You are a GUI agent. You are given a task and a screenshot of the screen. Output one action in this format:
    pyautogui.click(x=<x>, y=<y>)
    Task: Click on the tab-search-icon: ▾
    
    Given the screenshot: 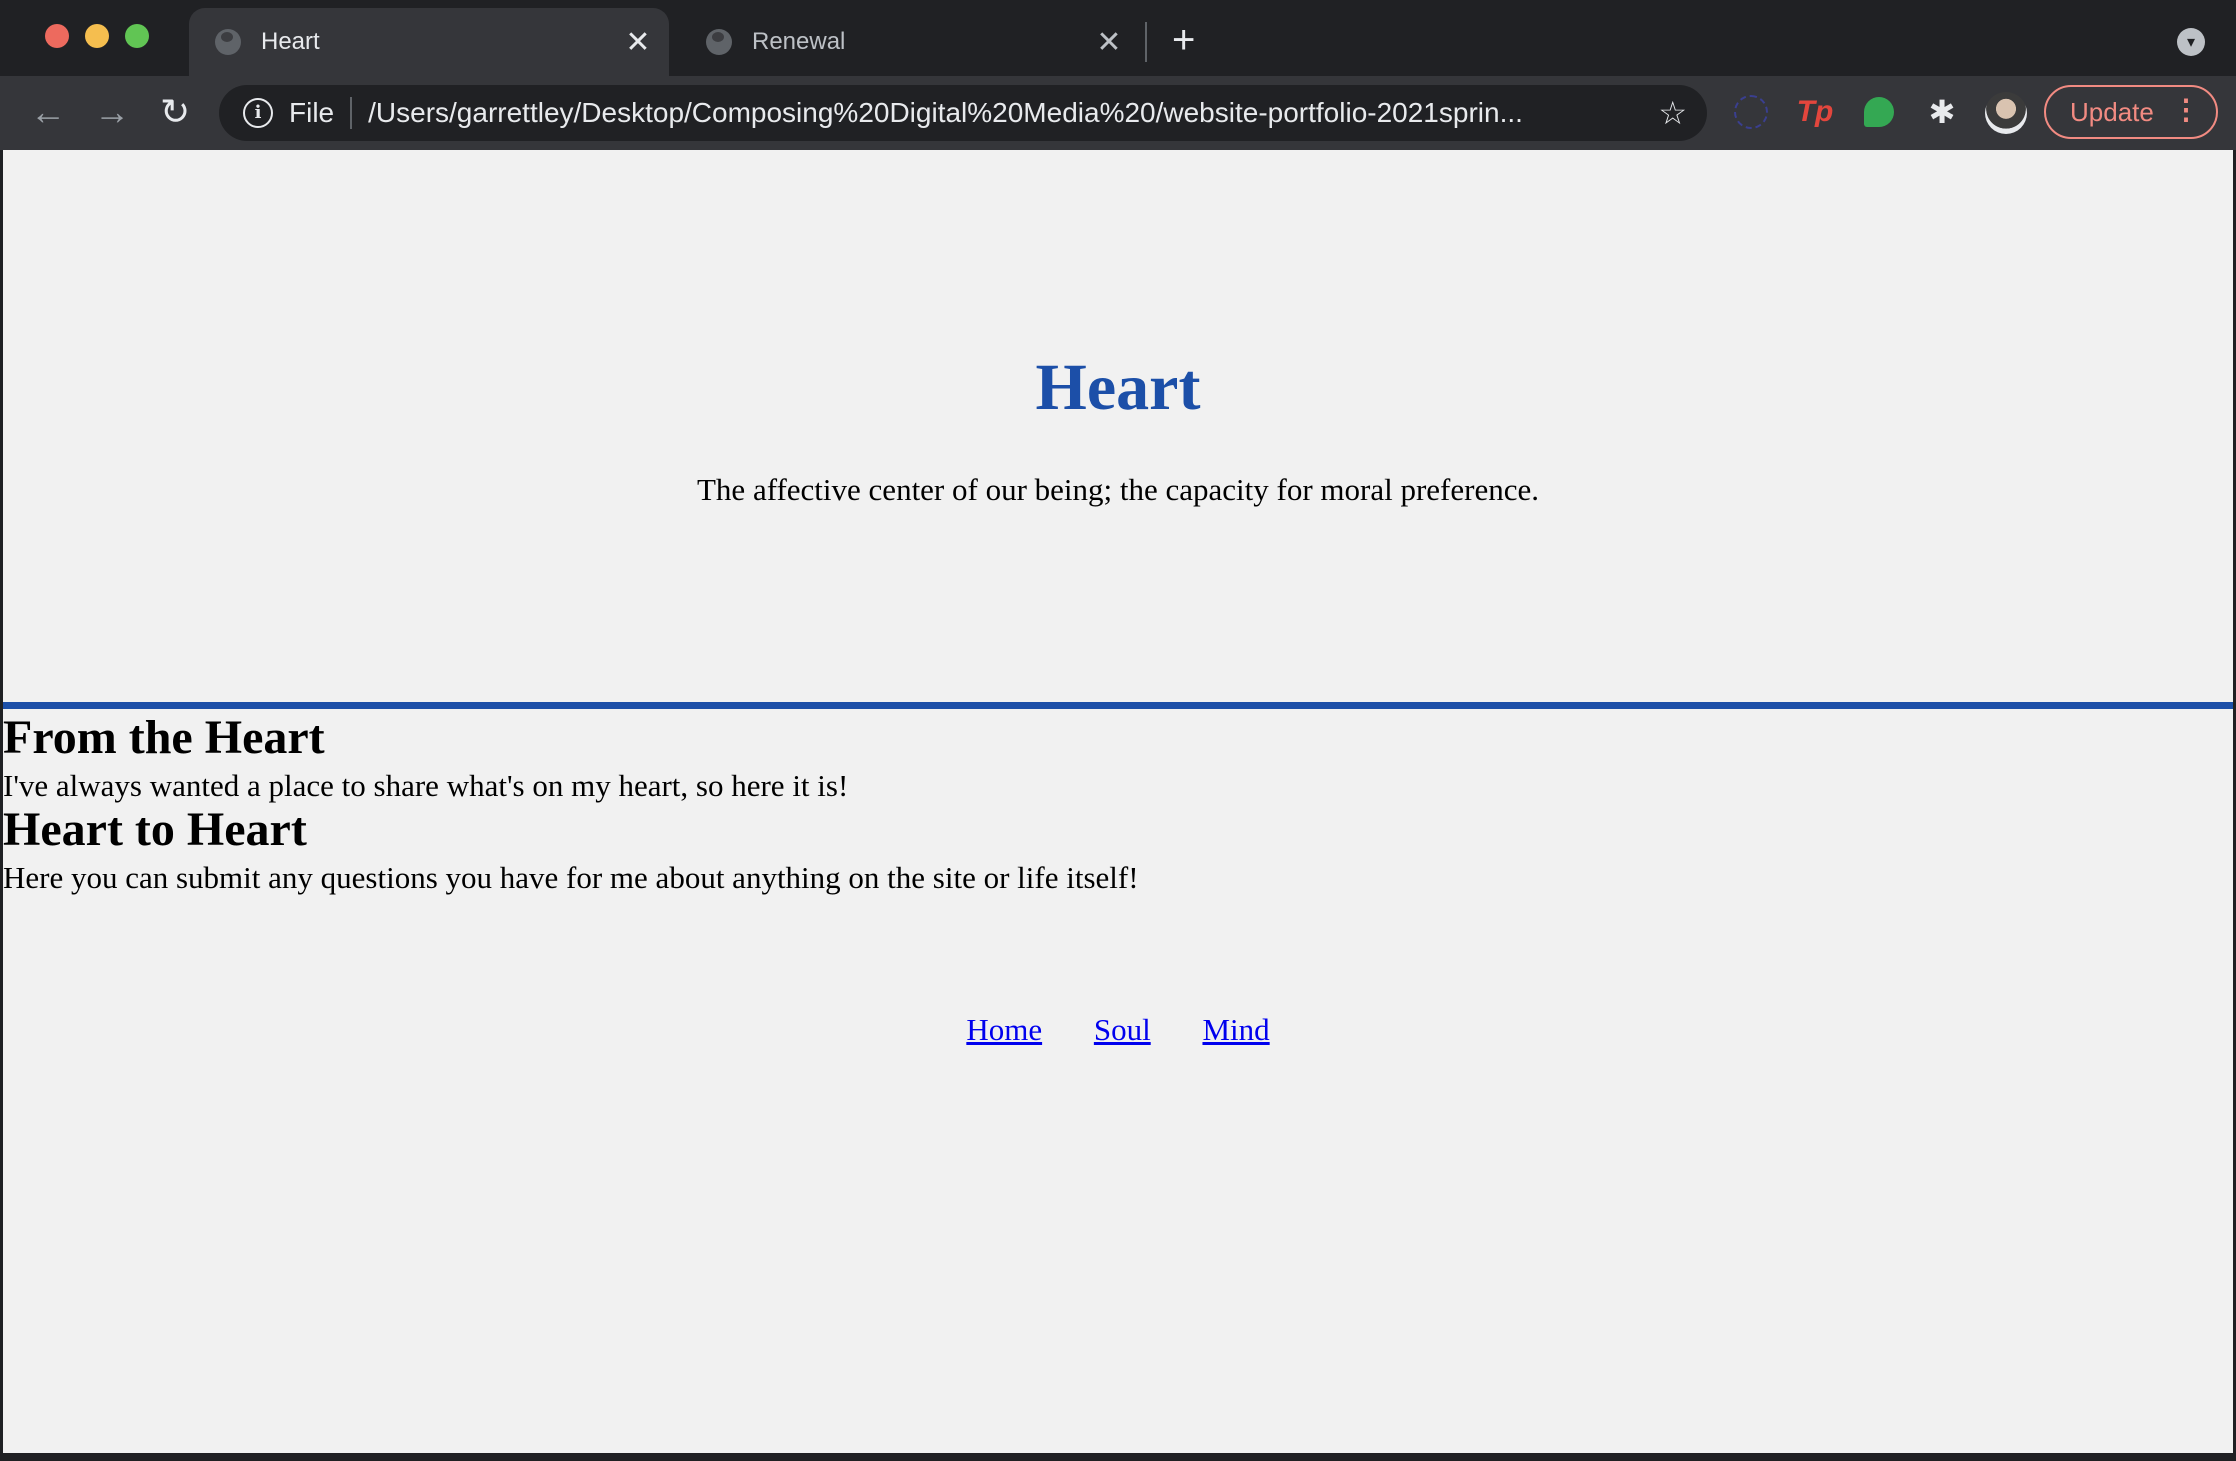 What is the action you would take?
    pyautogui.click(x=2191, y=42)
    